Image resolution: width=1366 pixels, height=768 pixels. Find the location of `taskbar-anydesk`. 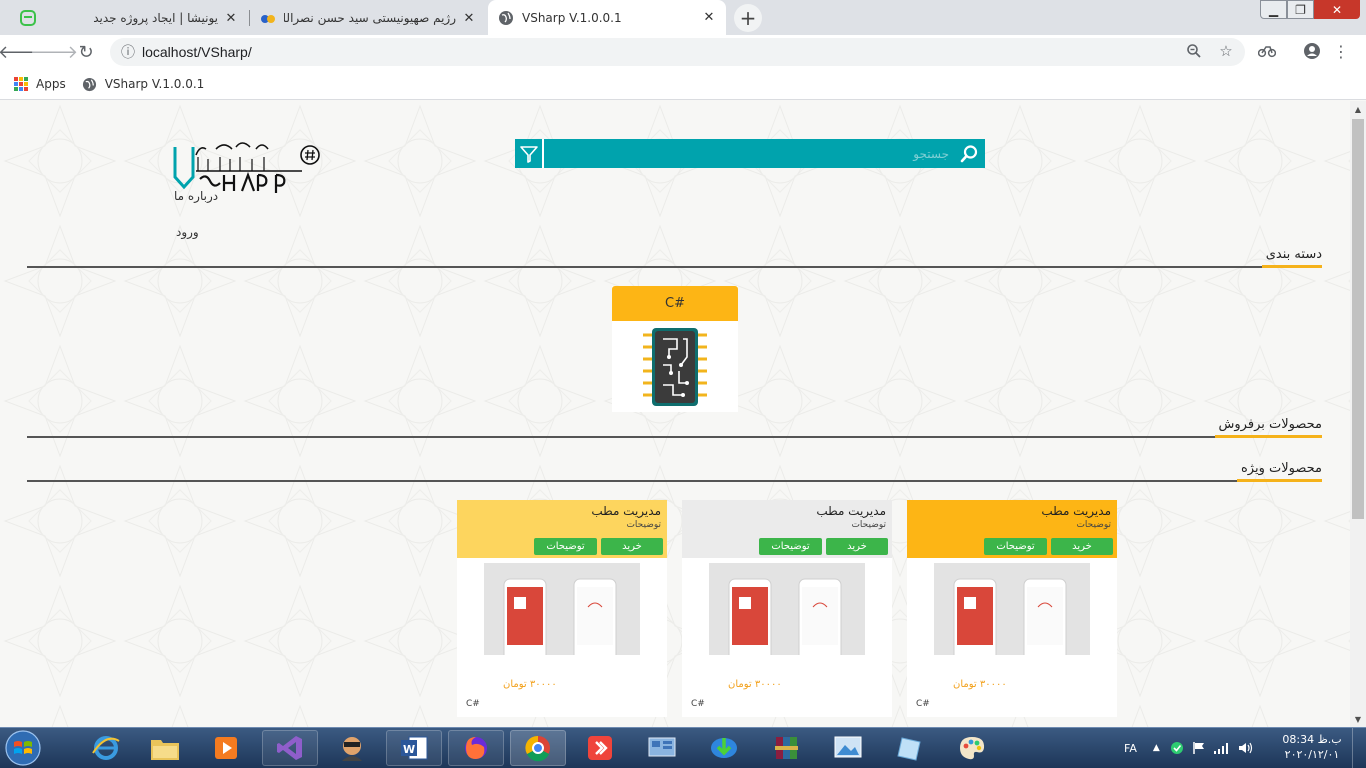

taskbar-anydesk is located at coordinates (600, 748).